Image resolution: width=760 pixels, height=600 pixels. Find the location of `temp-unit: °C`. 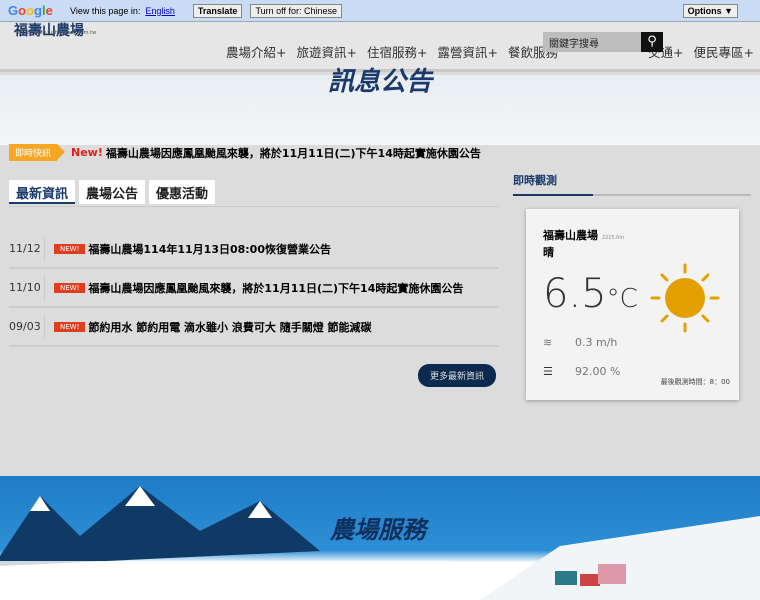

temp-unit: °C is located at coordinates (622, 299).